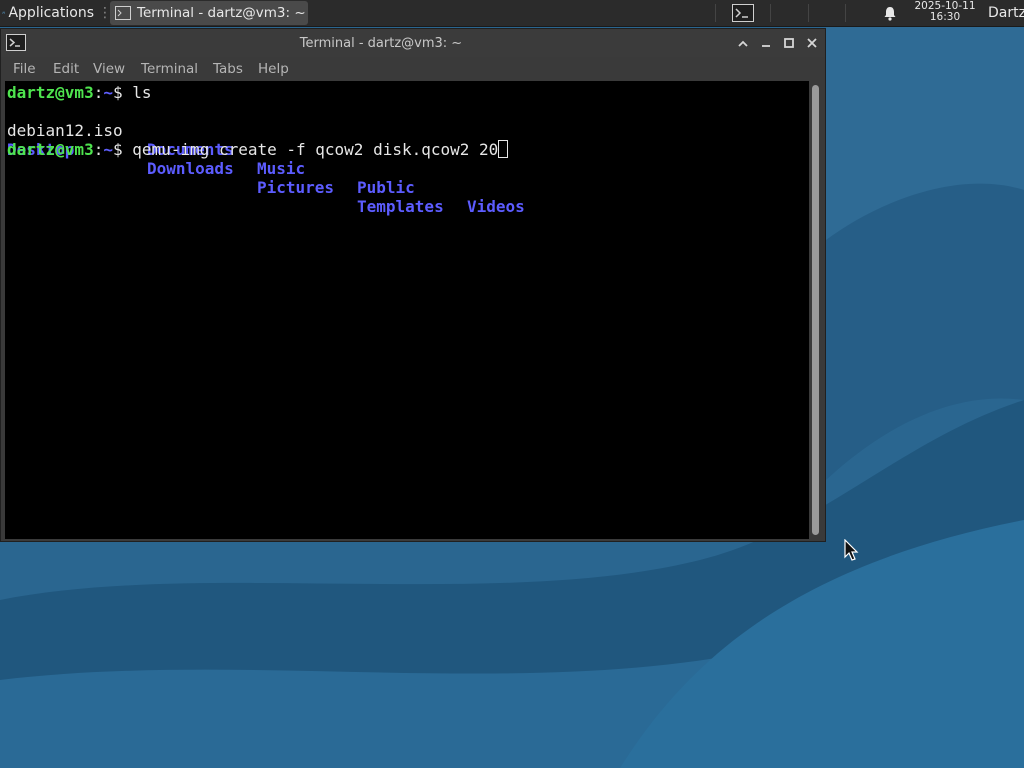 The image size is (1024, 768). Describe the element at coordinates (407, 168) in the screenshot. I see `ls-output-row-2: Desktop Downloads Pictures Templates` at that location.